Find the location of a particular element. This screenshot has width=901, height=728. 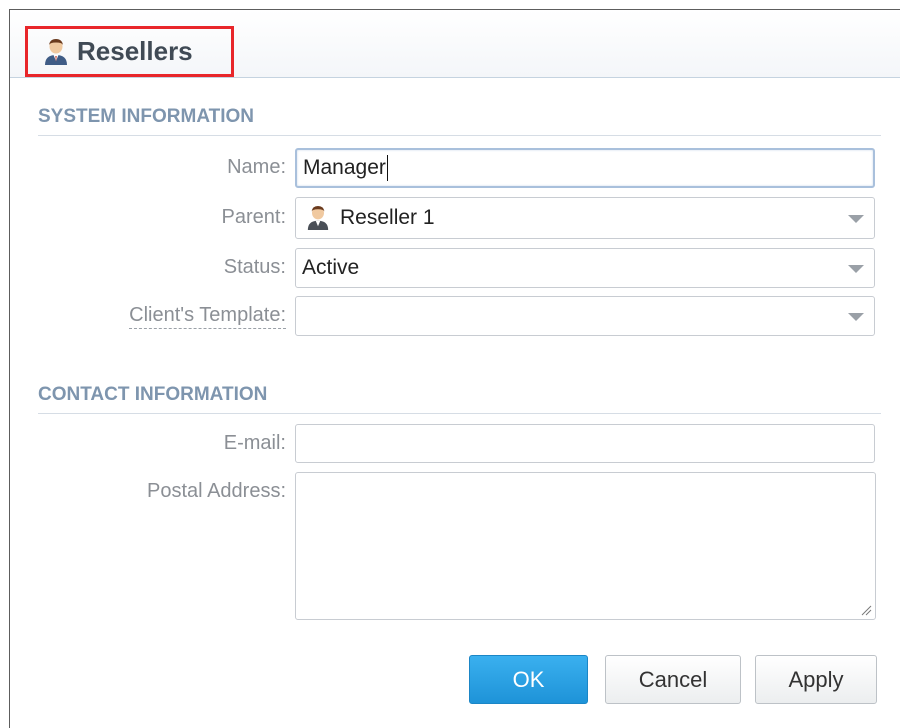

email-label: E-mail: is located at coordinates (254, 443).